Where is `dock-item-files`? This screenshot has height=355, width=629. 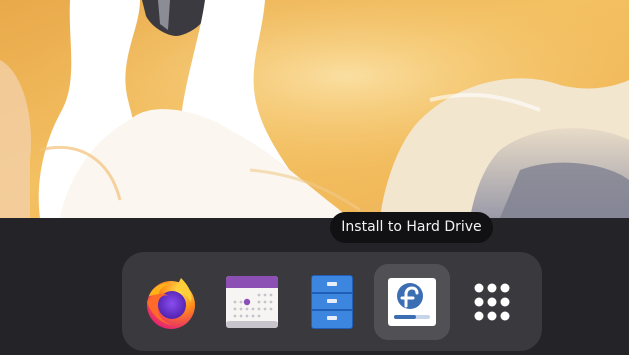
dock-item-files is located at coordinates (332, 302).